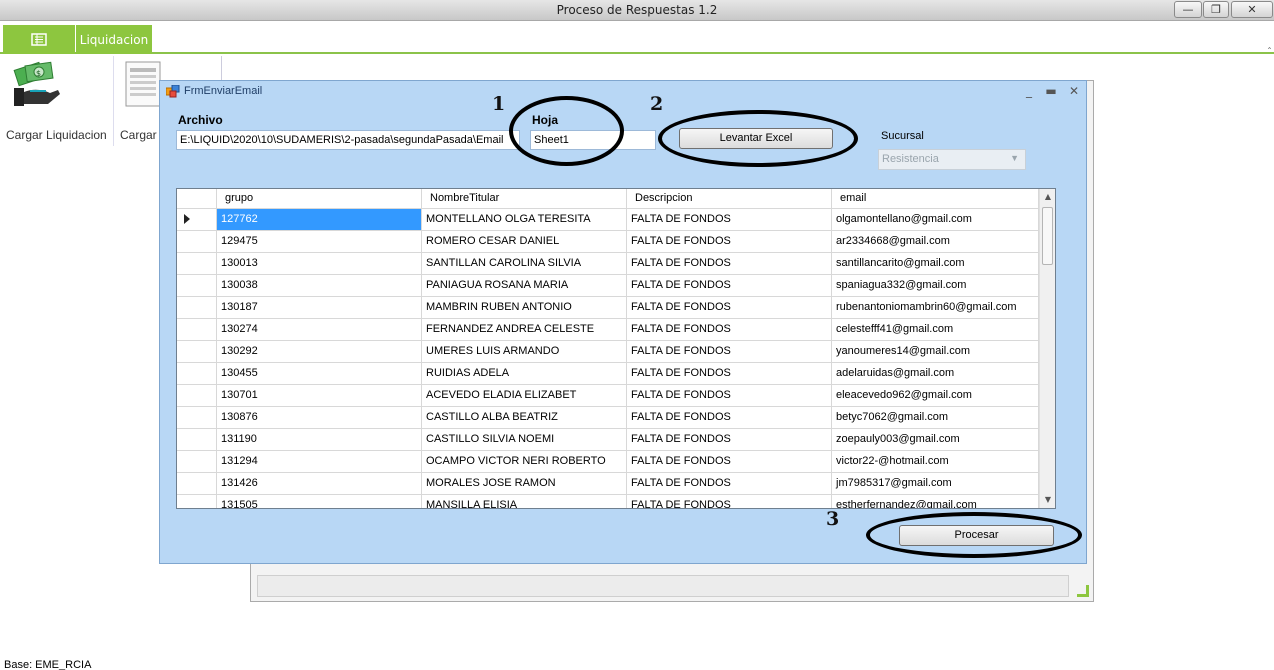  What do you see at coordinates (935, 374) in the screenshot?
I see `cell-email: adelaruidas@gmail.com` at bounding box center [935, 374].